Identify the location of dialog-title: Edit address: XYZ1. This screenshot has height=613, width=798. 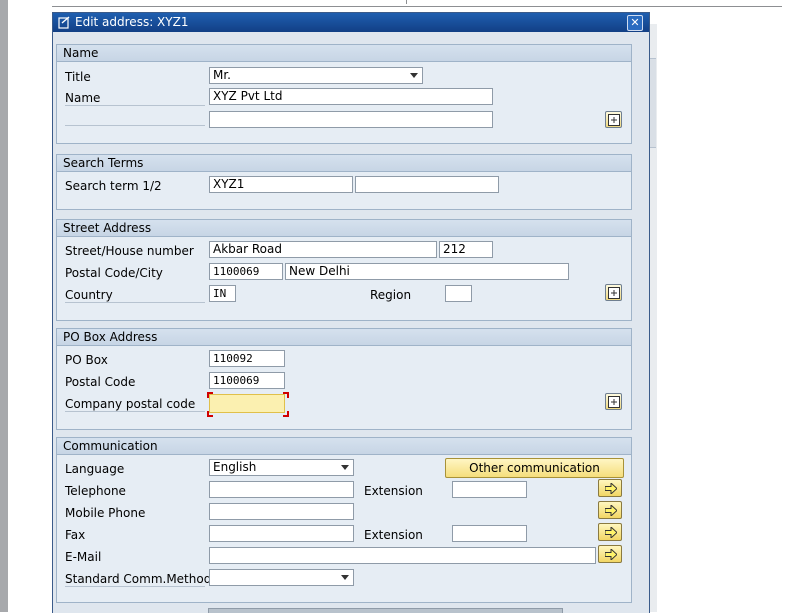
(132, 22).